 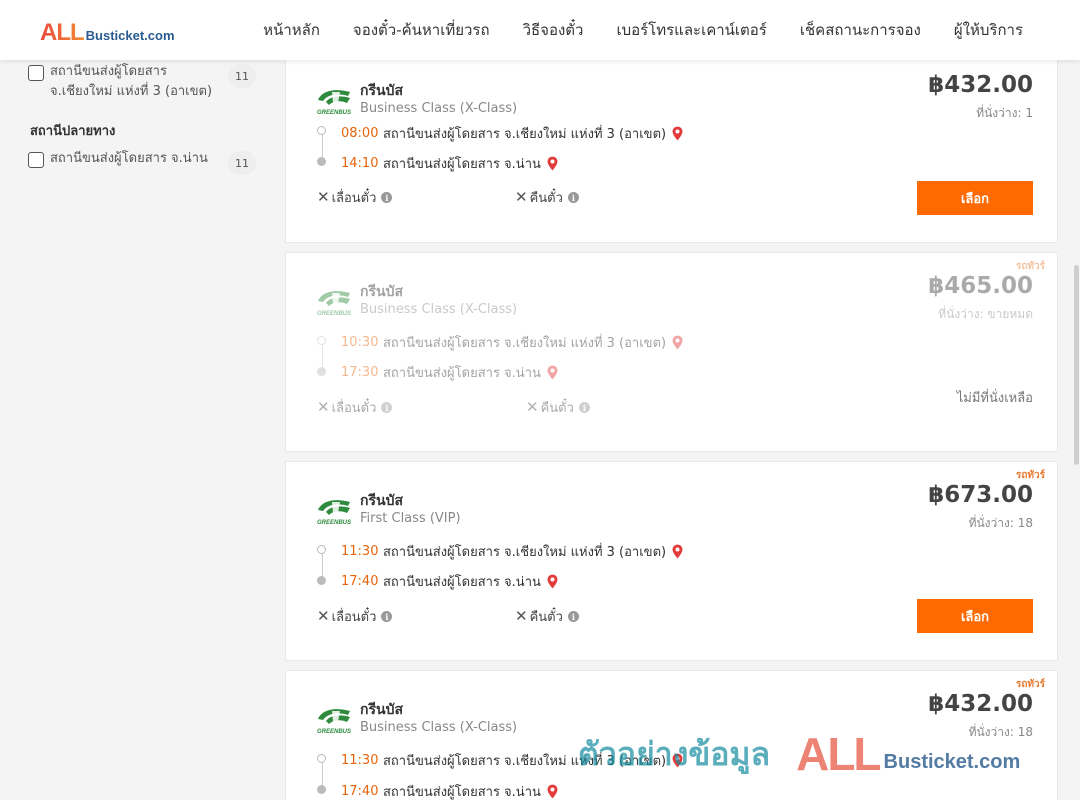 I want to click on destination-station-checkbox, so click(x=36, y=160).